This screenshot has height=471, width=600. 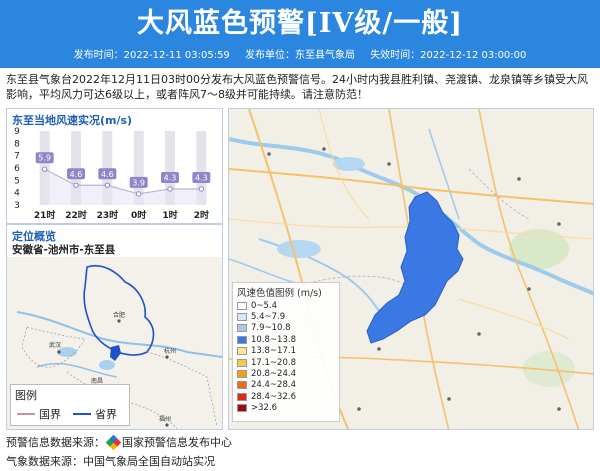 I want to click on wind-legend-item: >32.6, so click(x=286, y=408).